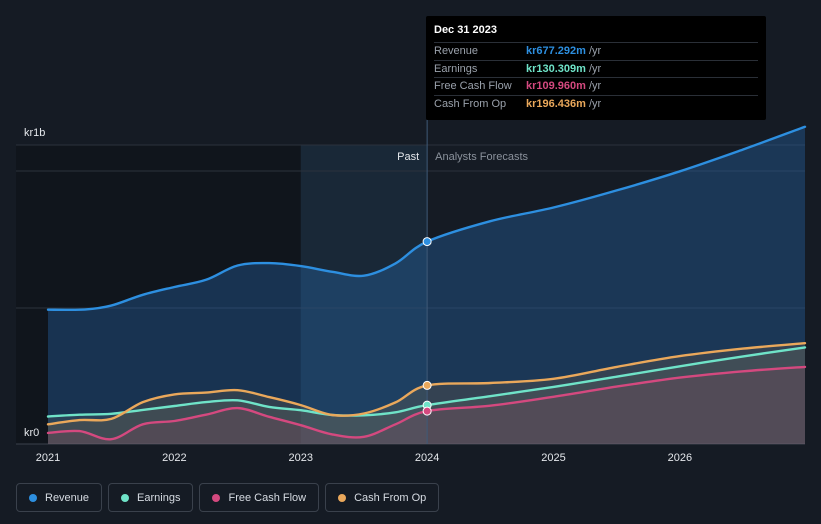 This screenshot has width=821, height=524. Describe the element at coordinates (556, 51) in the screenshot. I see `tooltip-value: kr677.292m` at that location.